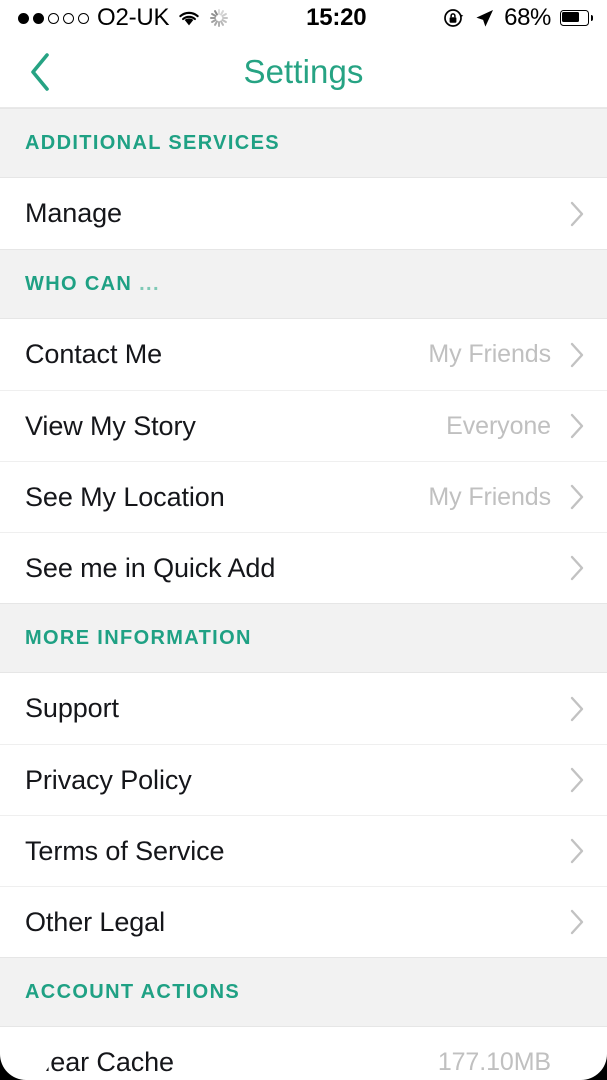  What do you see at coordinates (133, 991) in the screenshot?
I see `section-header-label: ACCOUNT ACTIONS` at bounding box center [133, 991].